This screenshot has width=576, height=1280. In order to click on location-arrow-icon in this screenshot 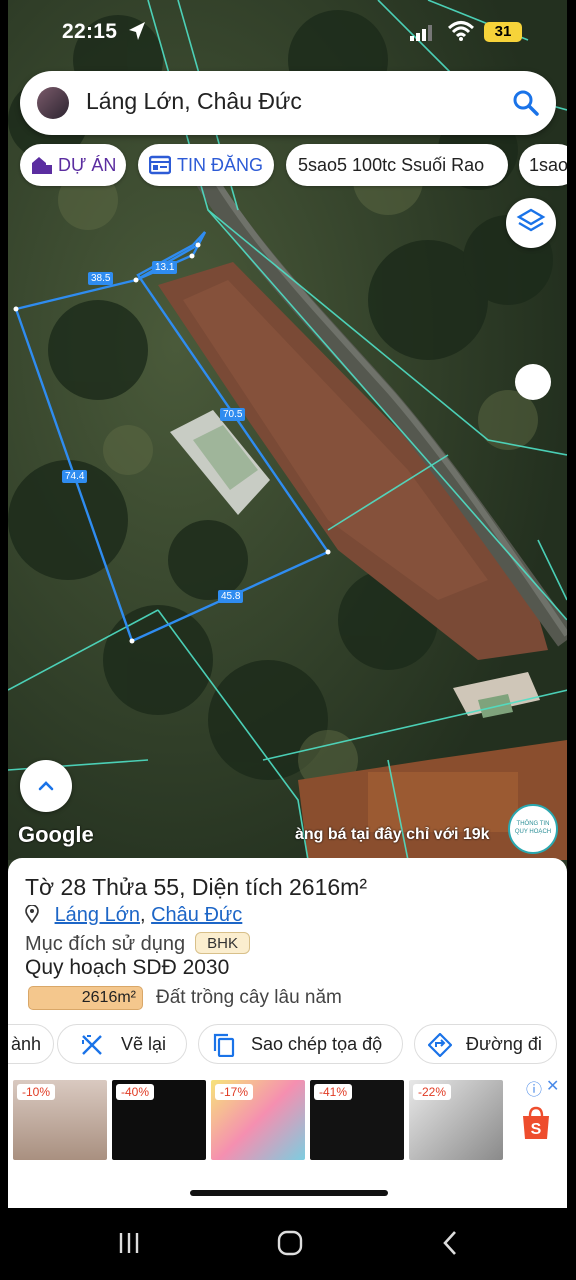, I will do `click(137, 31)`.